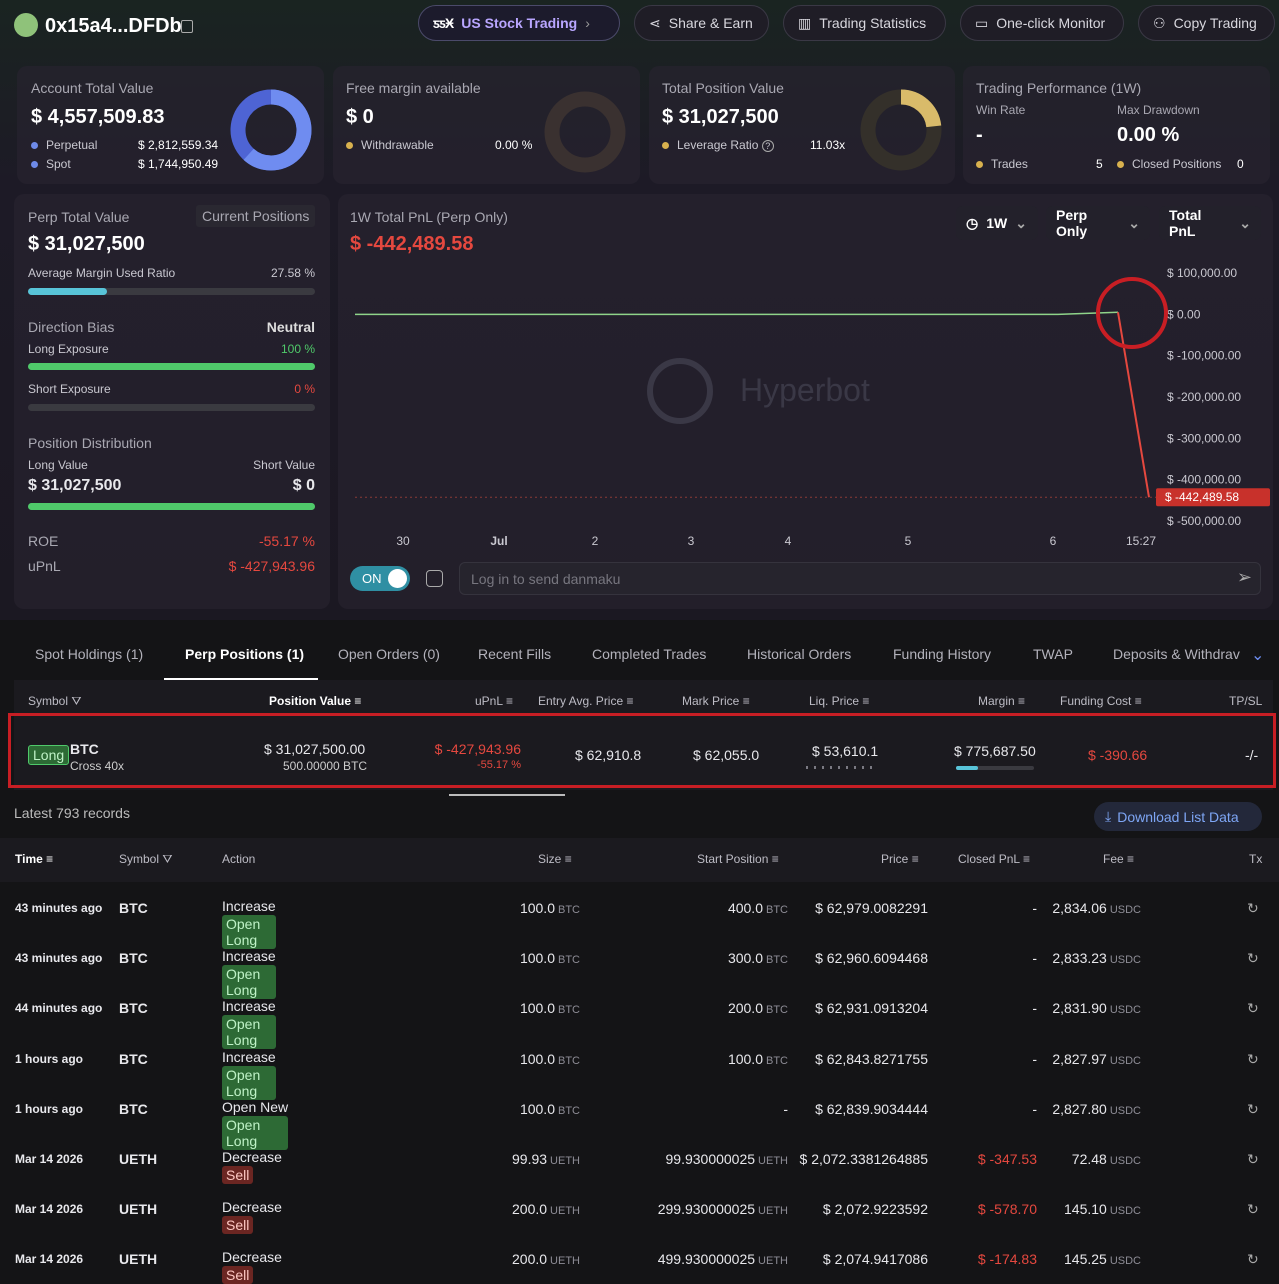 The width and height of the screenshot is (1279, 1284). I want to click on y-tick-label: $ -100,000.00, so click(1204, 356).